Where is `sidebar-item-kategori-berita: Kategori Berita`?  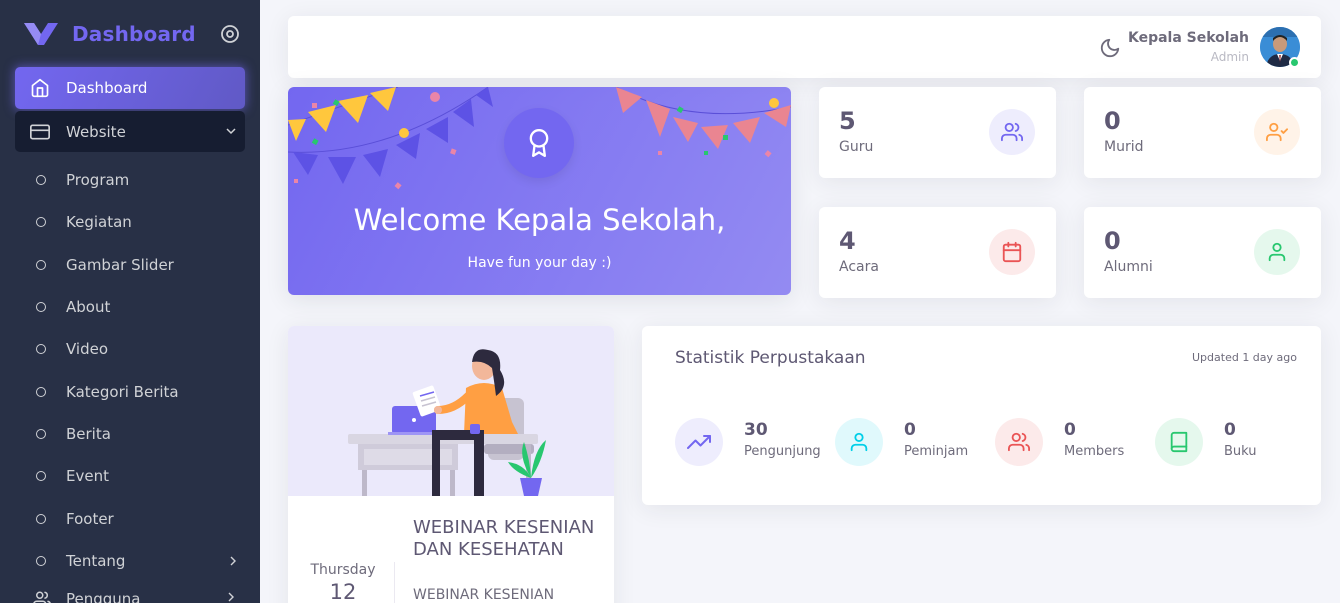 sidebar-item-kategori-berita: Kategori Berita is located at coordinates (130, 391).